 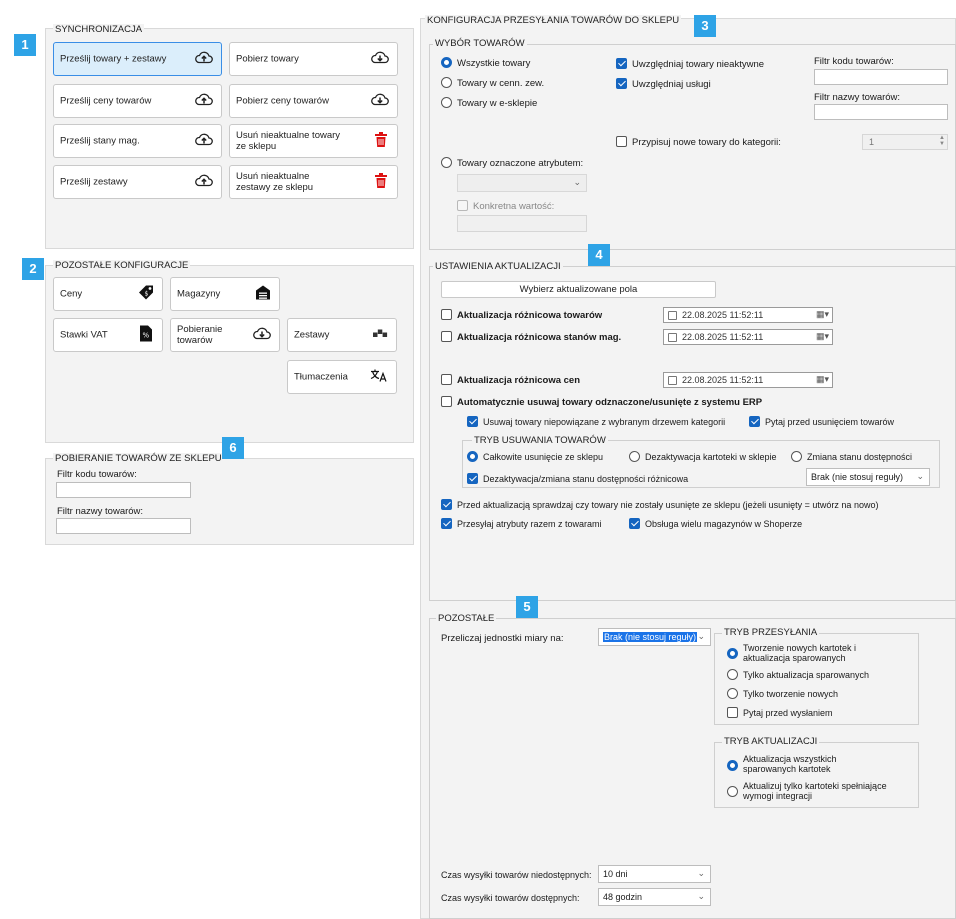 I want to click on cloud-upload-icon, so click(x=204, y=101).